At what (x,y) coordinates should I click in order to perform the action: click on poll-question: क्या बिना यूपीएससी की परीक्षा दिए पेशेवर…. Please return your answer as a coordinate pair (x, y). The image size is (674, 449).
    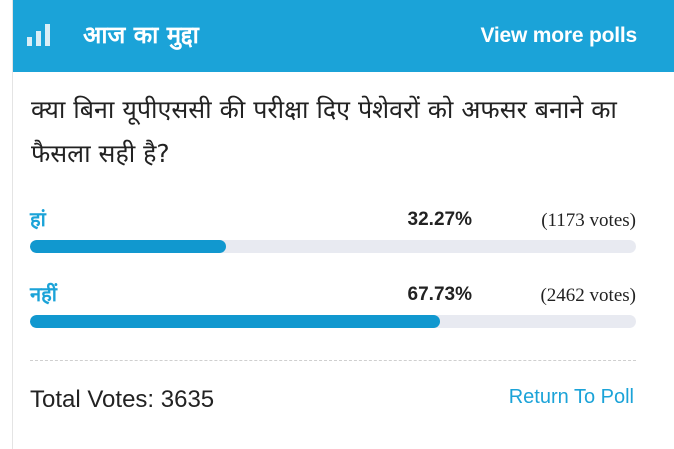
    Looking at the image, I should click on (324, 131).